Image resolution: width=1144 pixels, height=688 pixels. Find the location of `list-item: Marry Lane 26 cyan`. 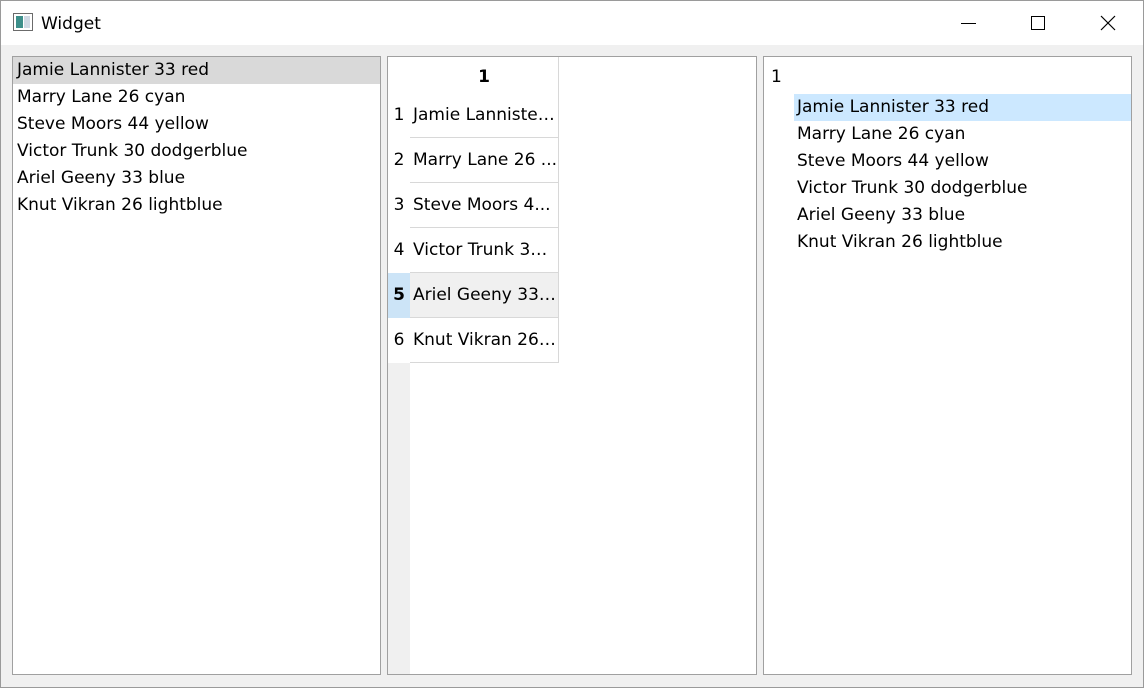

list-item: Marry Lane 26 cyan is located at coordinates (196, 97).